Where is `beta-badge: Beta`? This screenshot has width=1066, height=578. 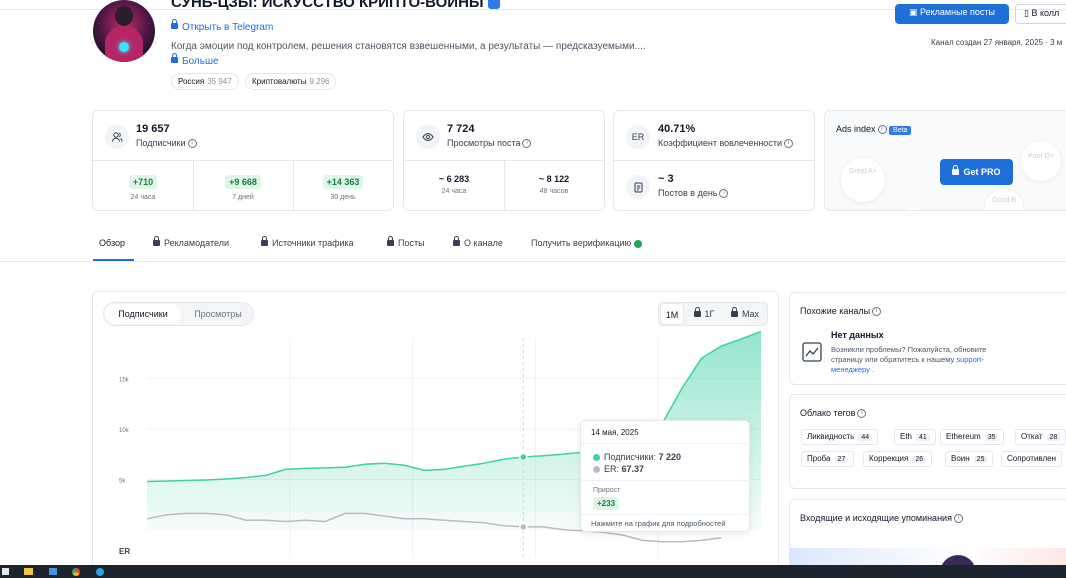 beta-badge: Beta is located at coordinates (900, 130).